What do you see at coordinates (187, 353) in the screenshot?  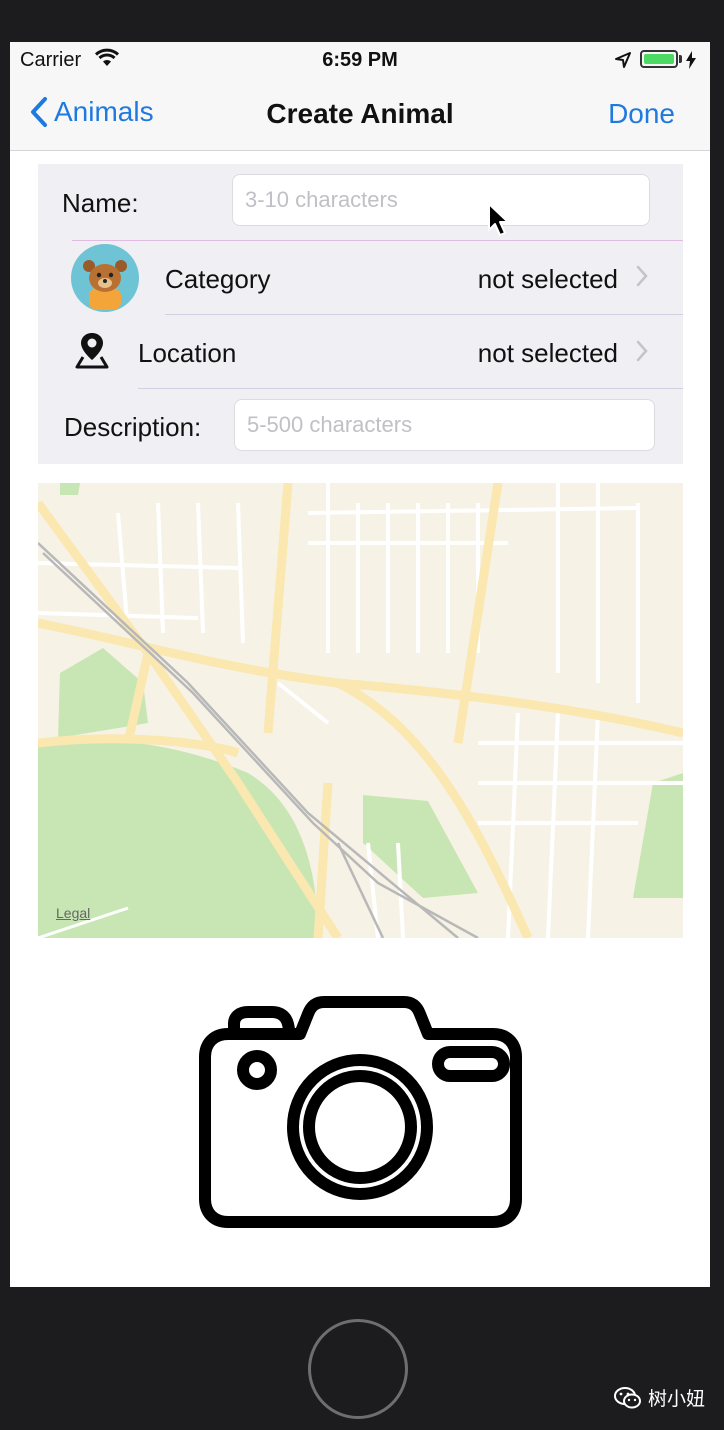 I see `location-label: Location` at bounding box center [187, 353].